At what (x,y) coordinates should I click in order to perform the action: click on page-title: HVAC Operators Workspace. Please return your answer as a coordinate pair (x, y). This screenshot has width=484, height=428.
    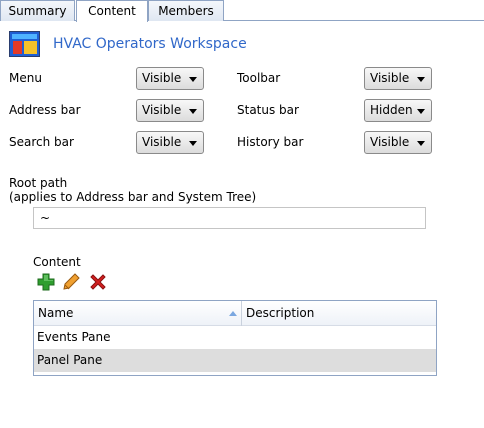
    Looking at the image, I should click on (150, 44).